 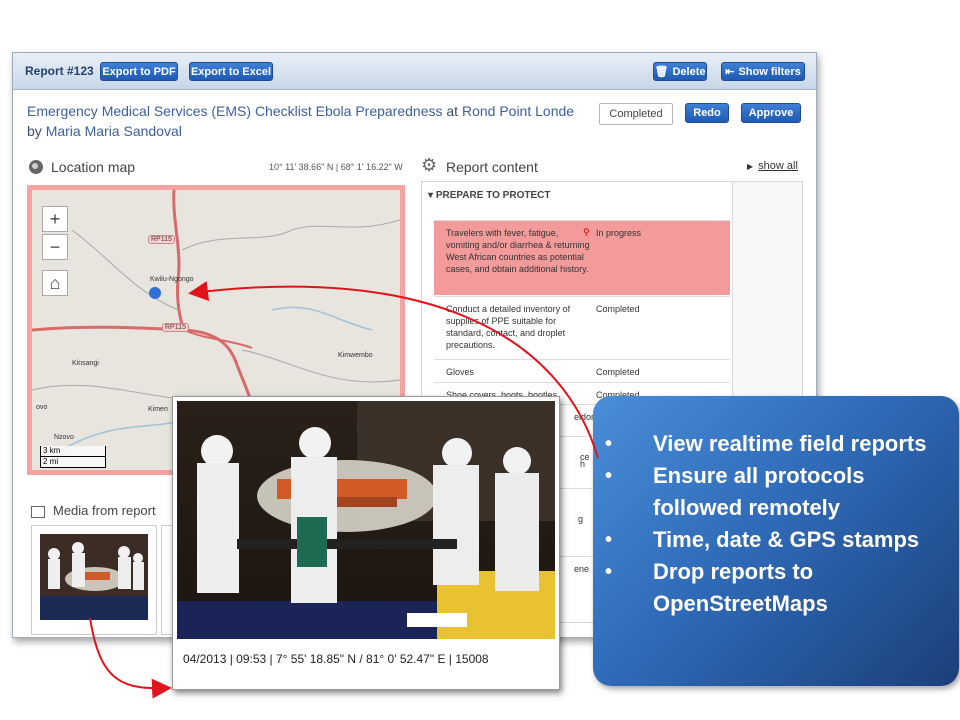 I want to click on arrow-to-map, so click(x=393, y=370).